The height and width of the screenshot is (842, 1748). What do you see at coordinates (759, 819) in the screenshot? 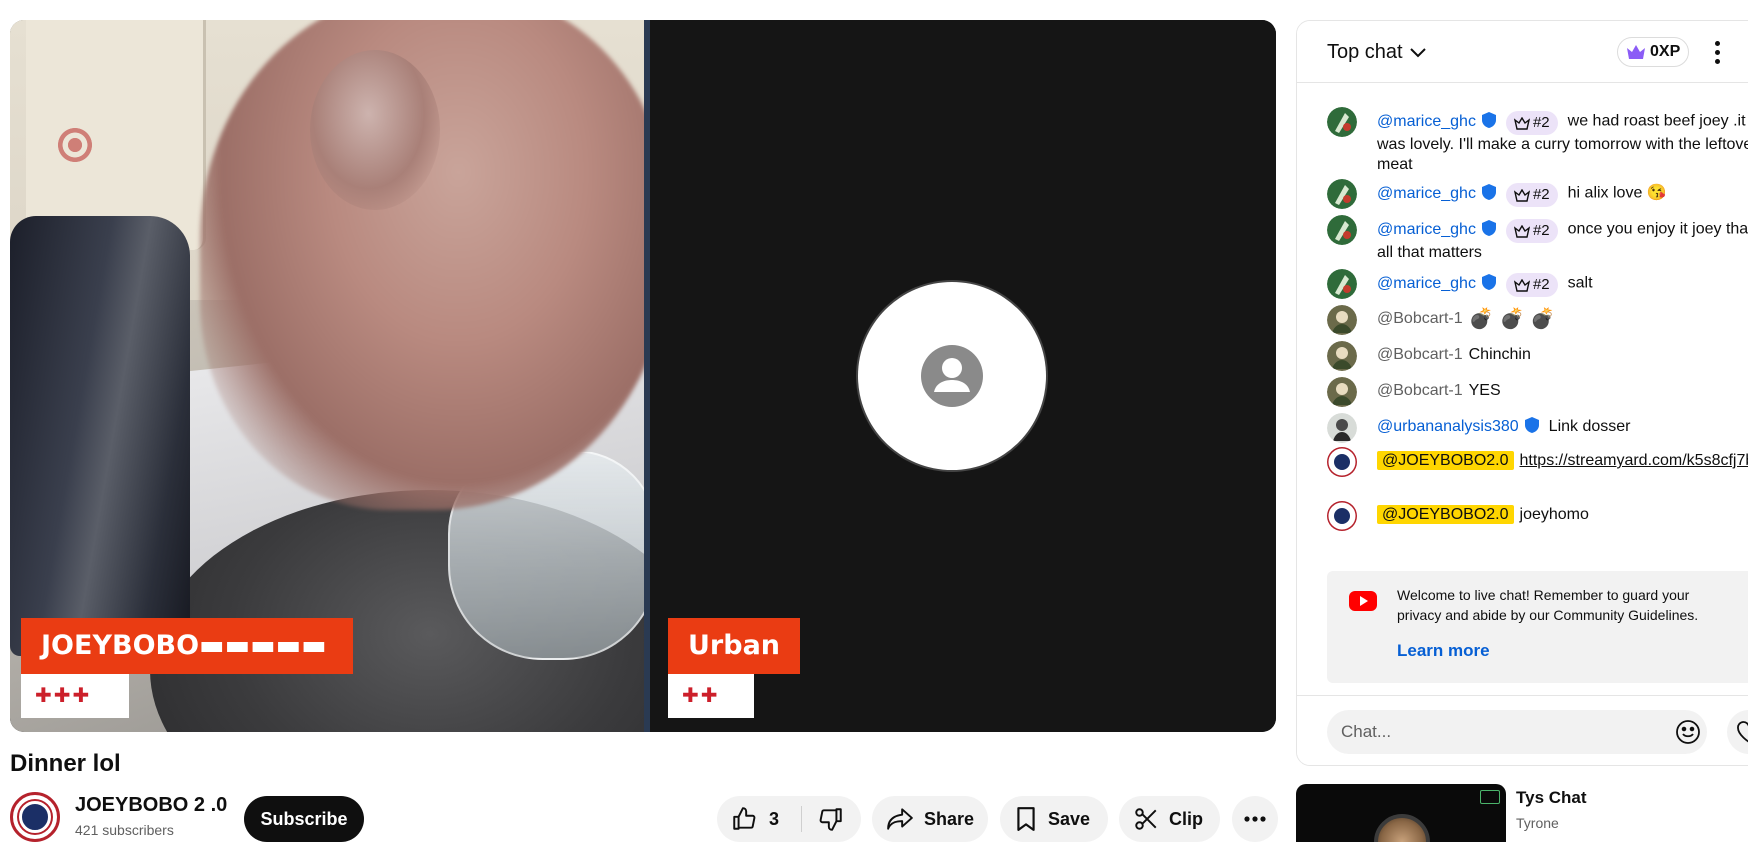
I see `like-button: 3` at bounding box center [759, 819].